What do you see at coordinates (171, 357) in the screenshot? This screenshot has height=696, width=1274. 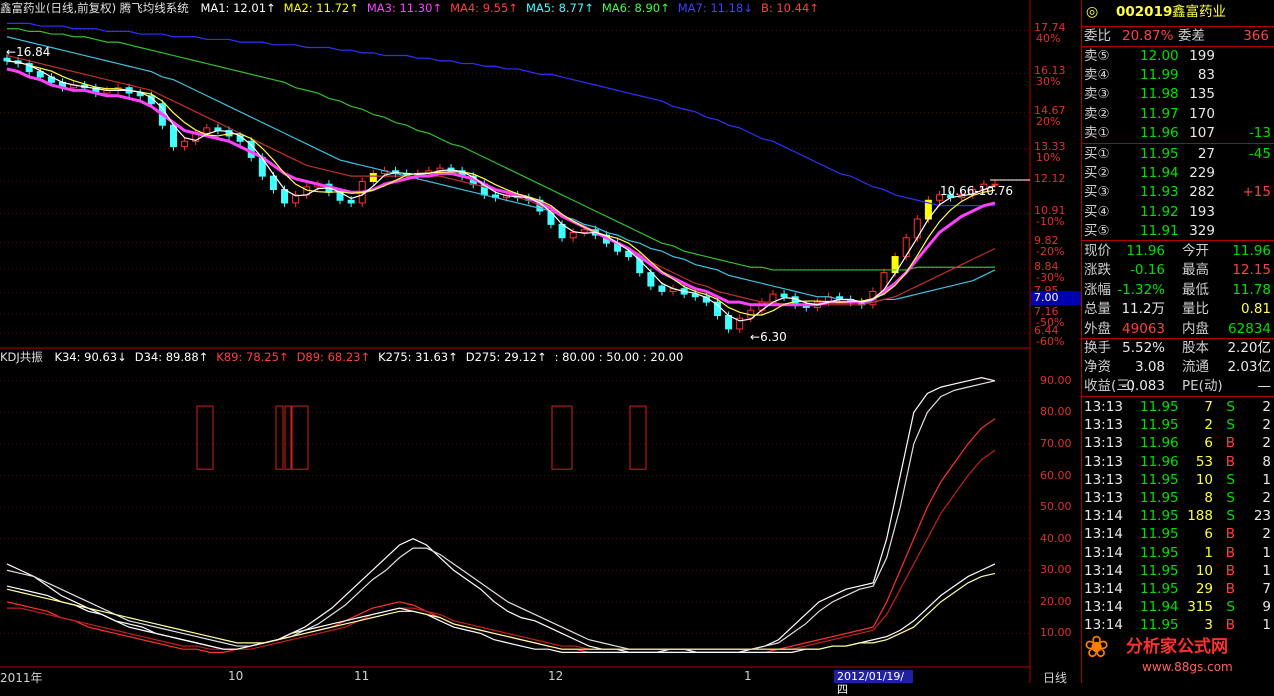 I see `kdj-legend-item: D34: 89.88↑` at bounding box center [171, 357].